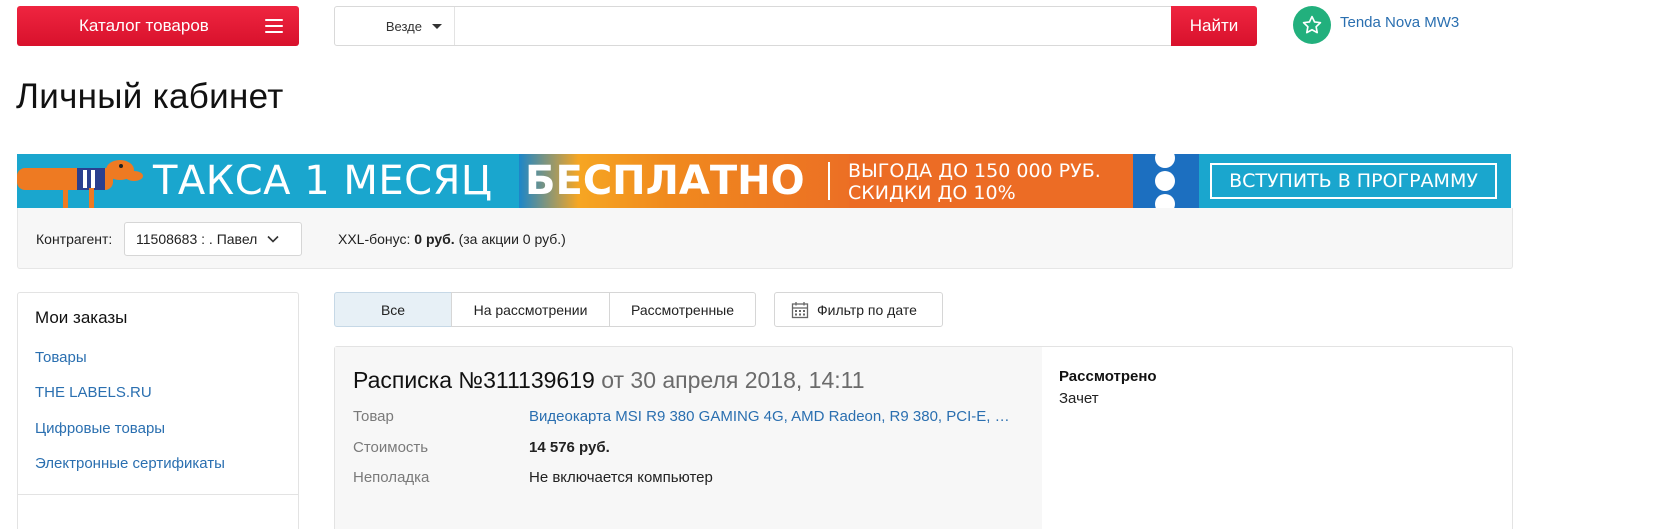 Image resolution: width=1669 pixels, height=529 pixels. Describe the element at coordinates (733, 380) in the screenshot. I see `order-date: от 30 апреля 2018, 14:11` at that location.